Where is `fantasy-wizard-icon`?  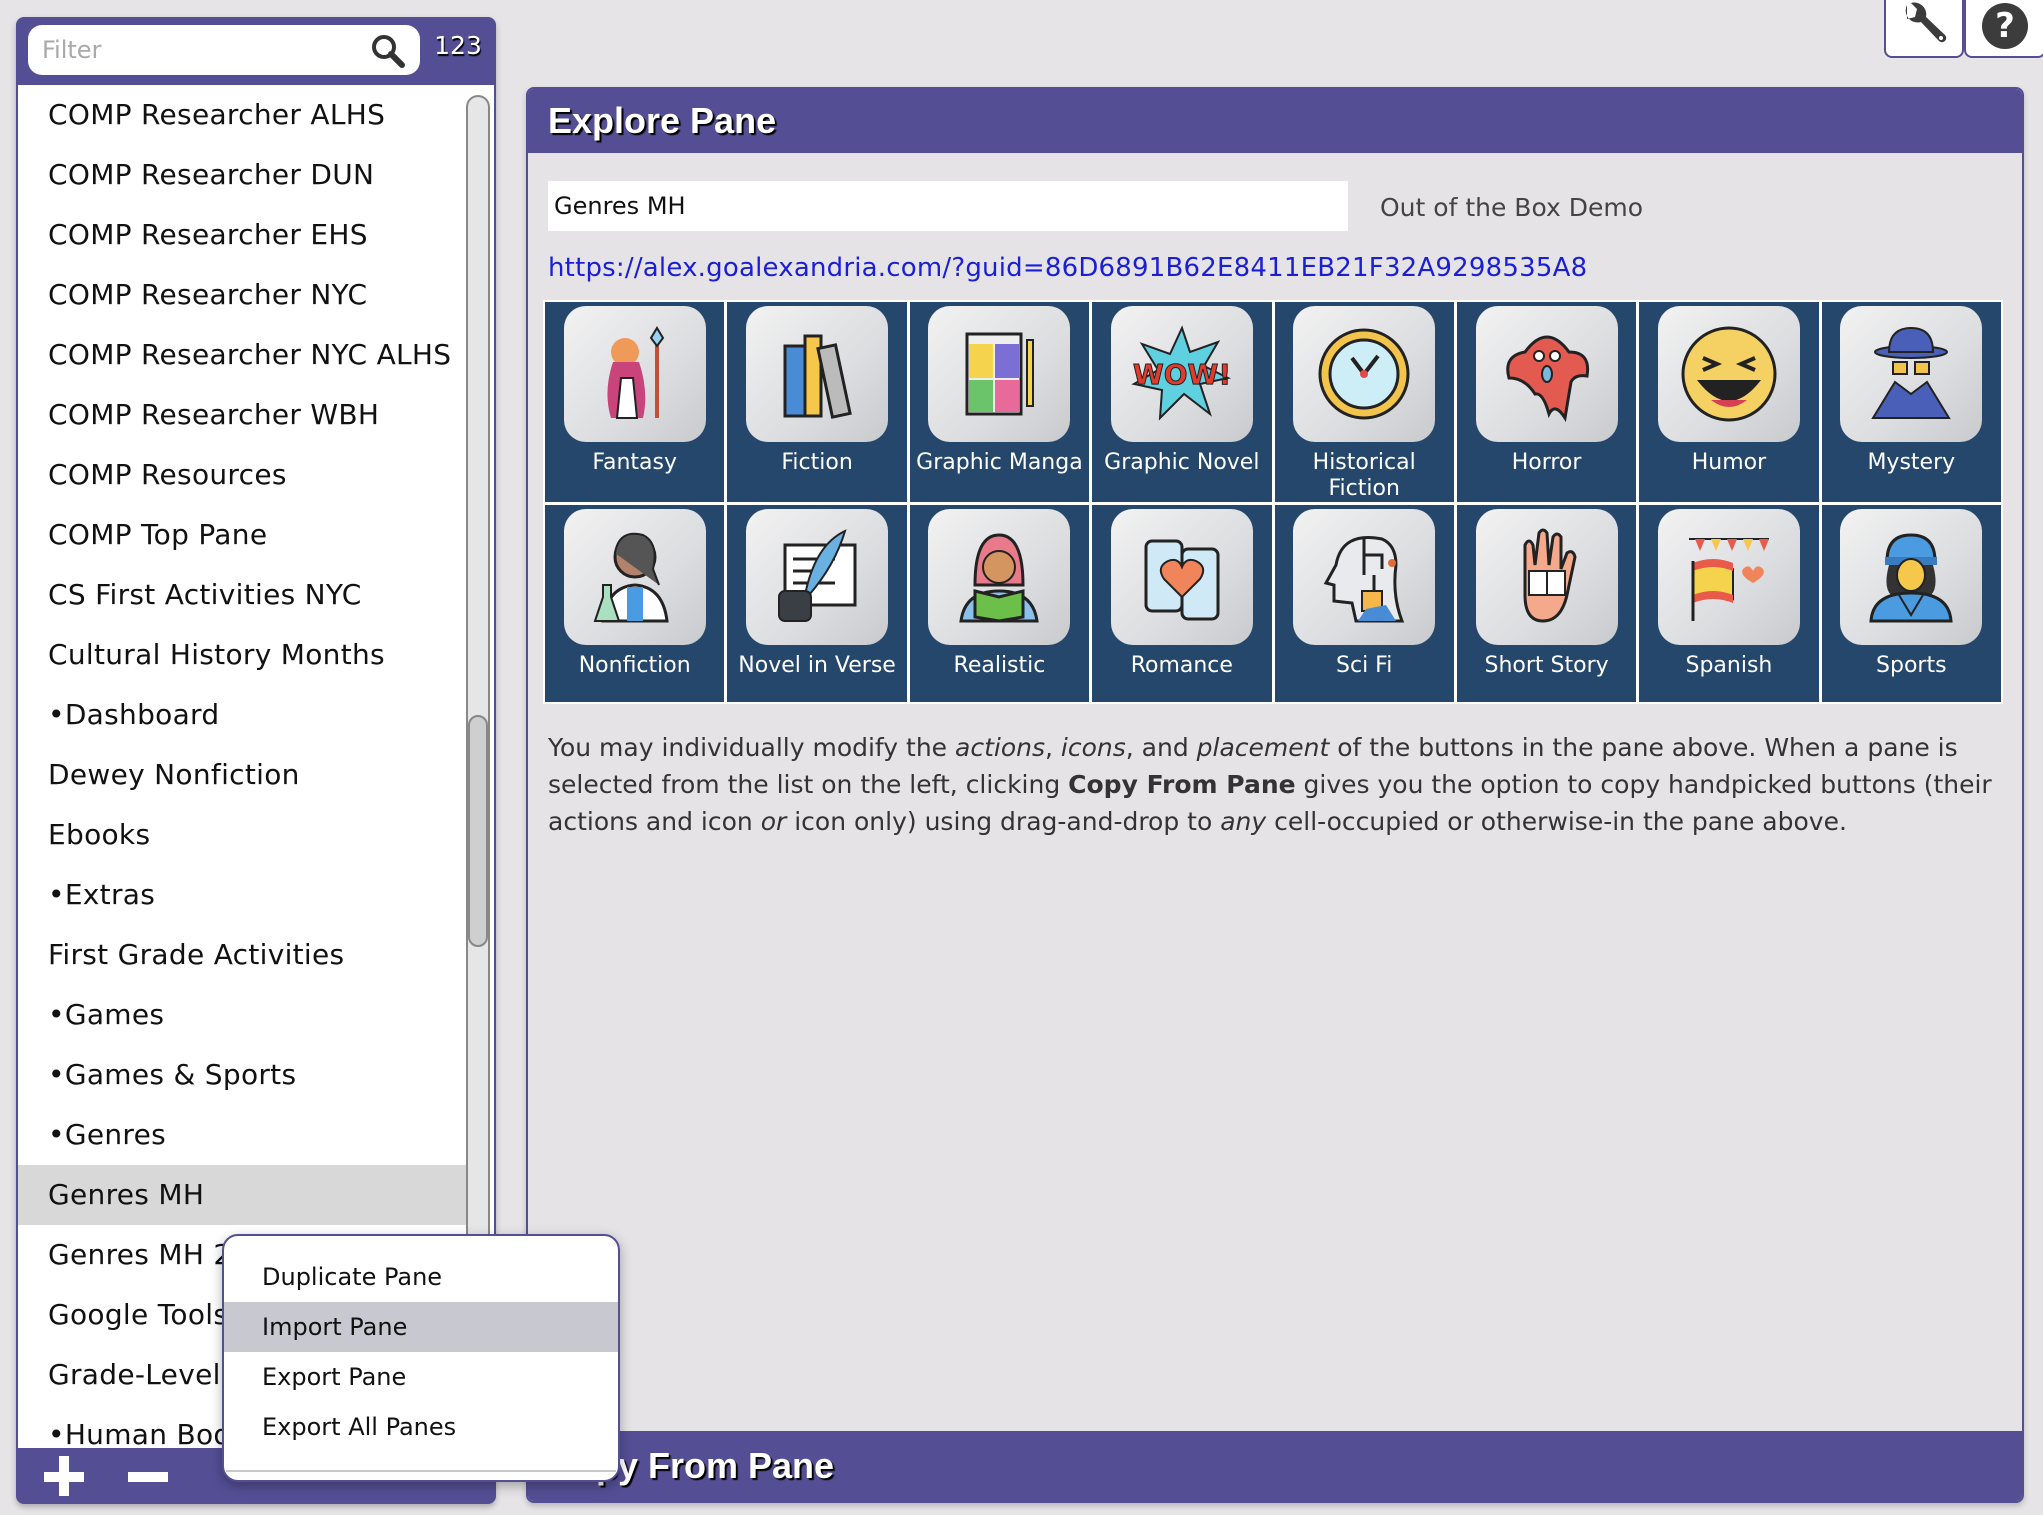 fantasy-wizard-icon is located at coordinates (635, 372).